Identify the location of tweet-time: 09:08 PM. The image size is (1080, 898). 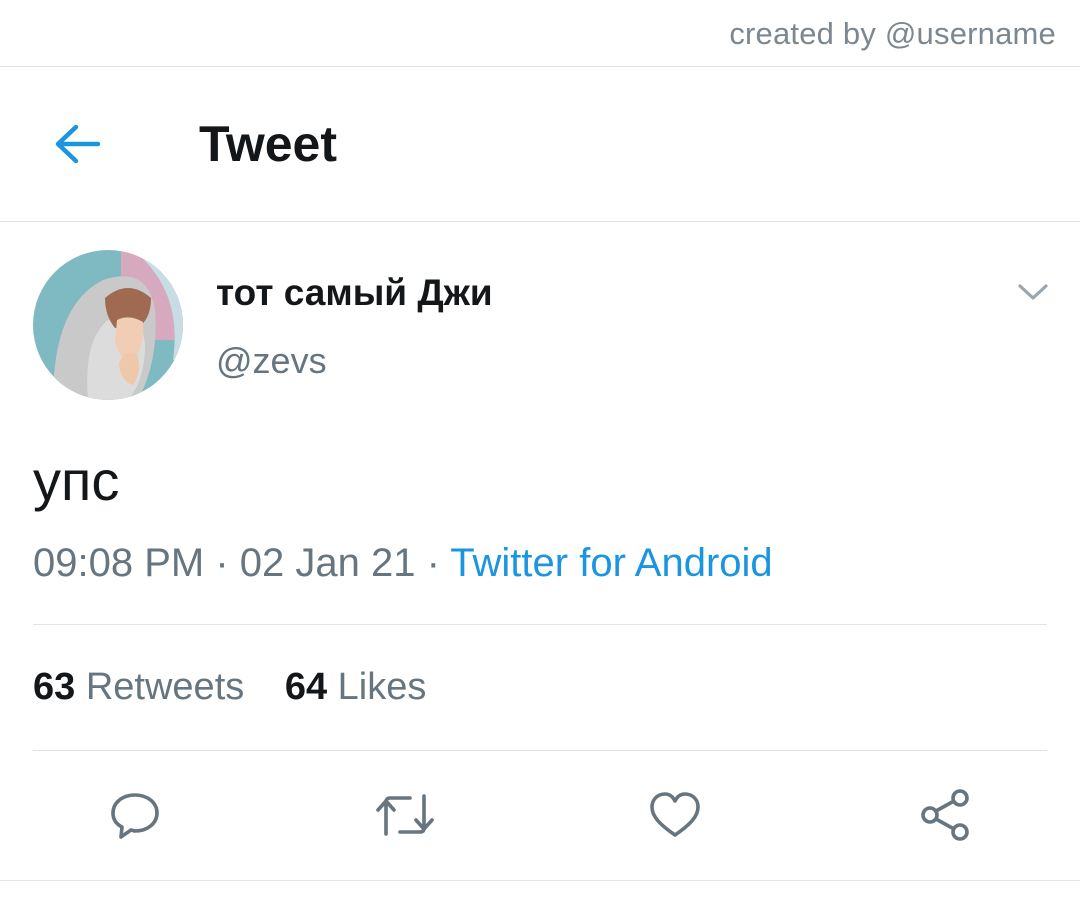
(119, 563).